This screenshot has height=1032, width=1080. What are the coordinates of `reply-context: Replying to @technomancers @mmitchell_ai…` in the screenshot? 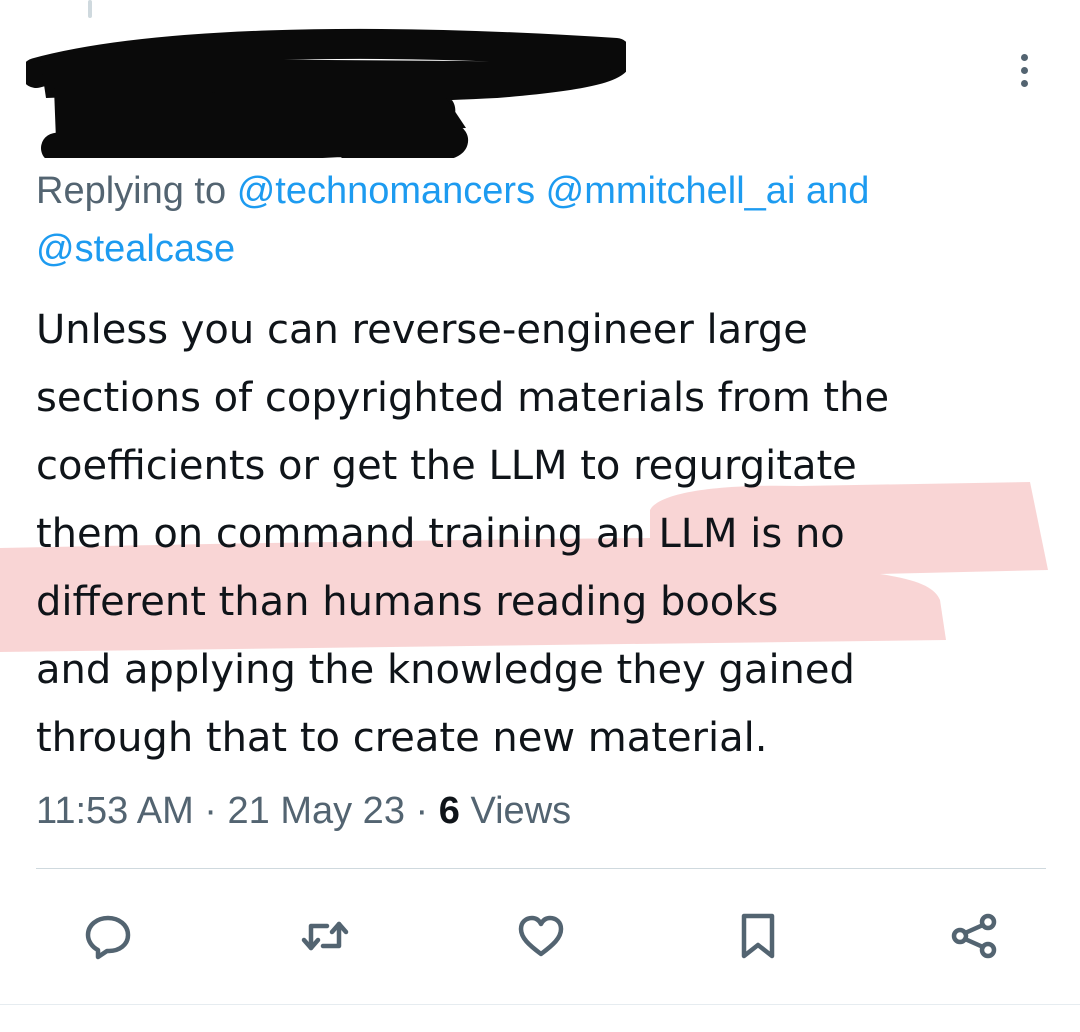 It's located at (536, 220).